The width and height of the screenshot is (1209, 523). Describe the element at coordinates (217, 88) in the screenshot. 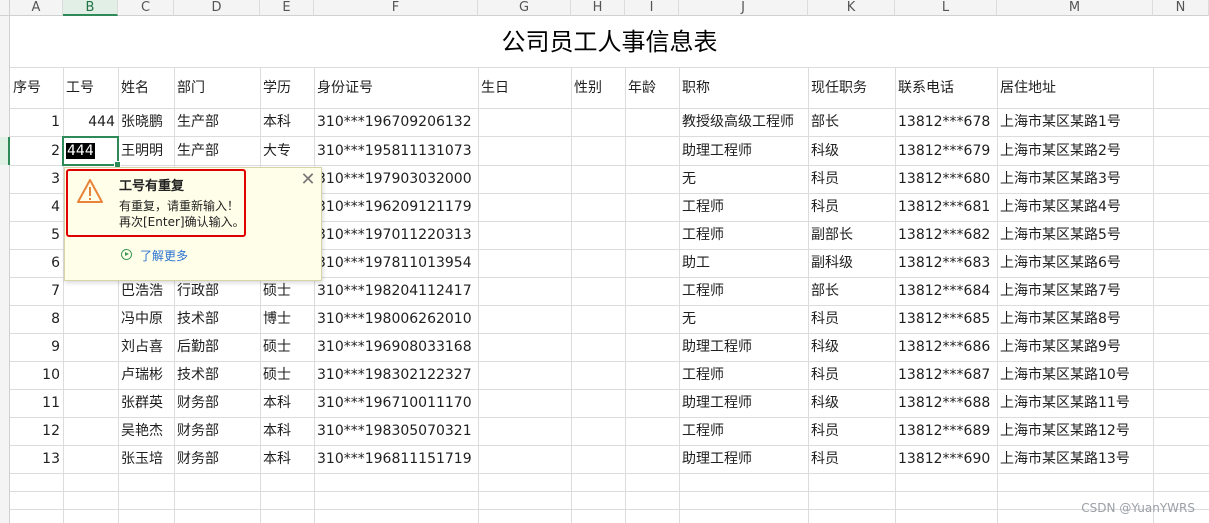

I see `header-cell: 部门` at that location.